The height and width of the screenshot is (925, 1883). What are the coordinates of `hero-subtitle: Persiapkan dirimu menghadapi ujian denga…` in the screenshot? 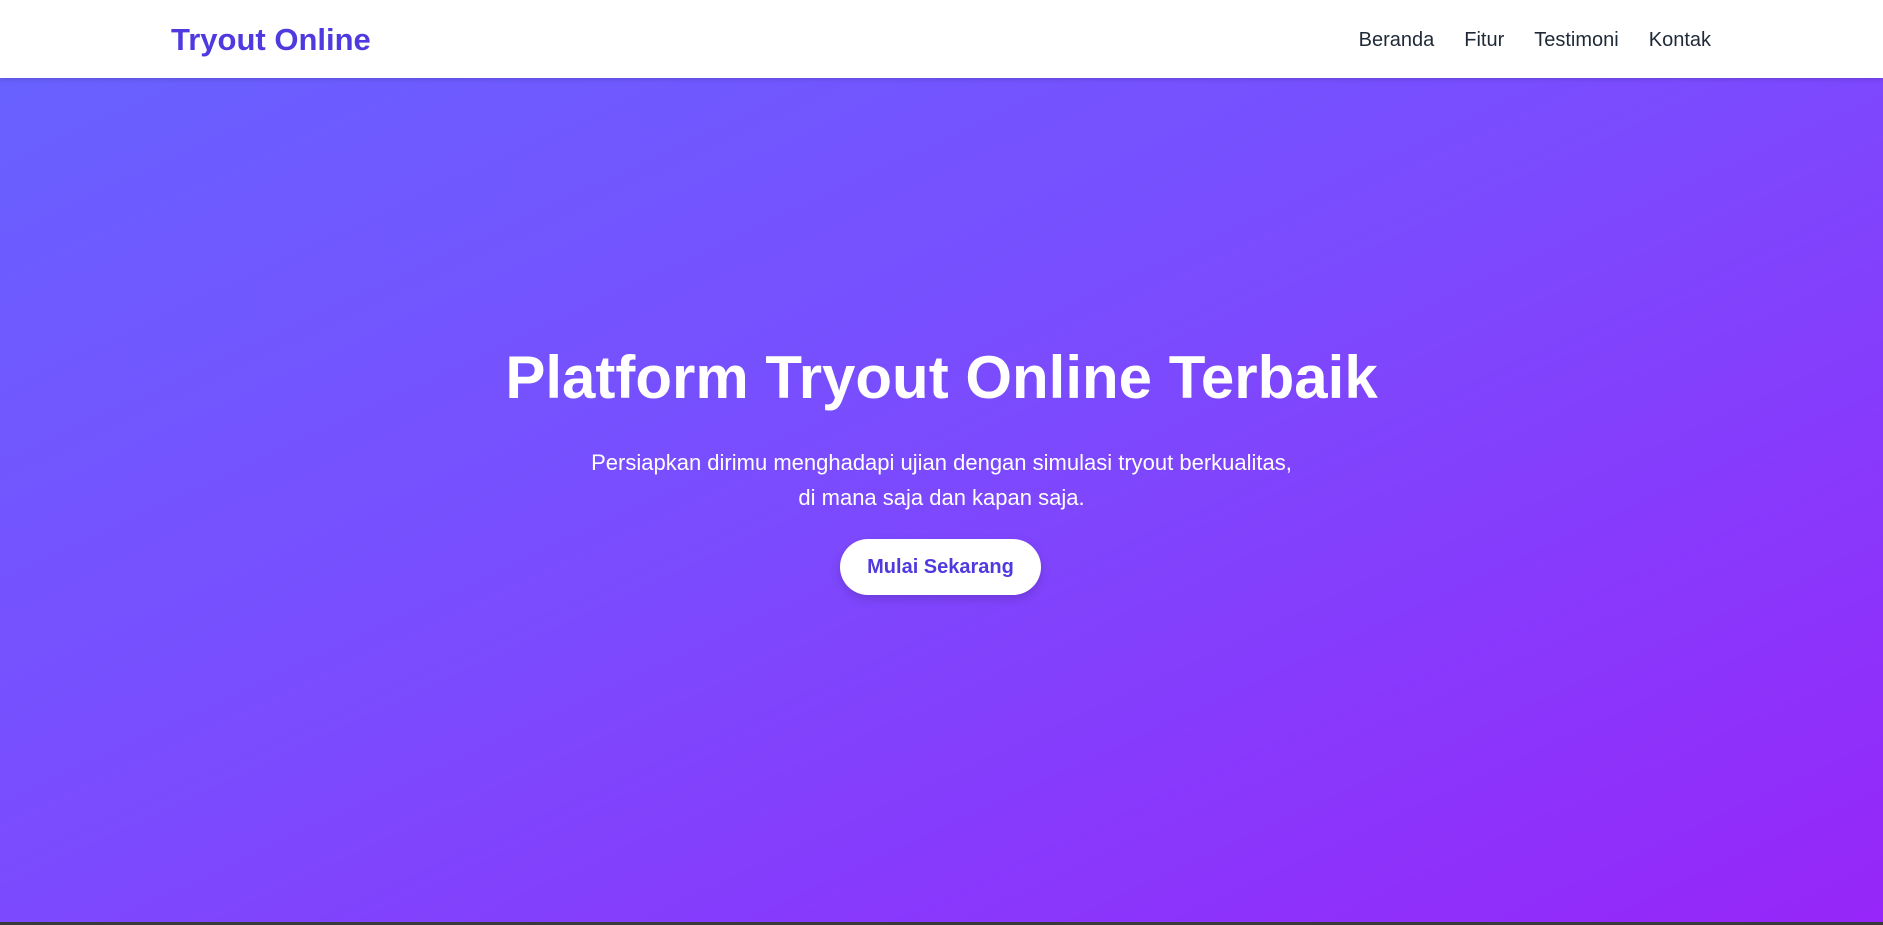 It's located at (941, 480).